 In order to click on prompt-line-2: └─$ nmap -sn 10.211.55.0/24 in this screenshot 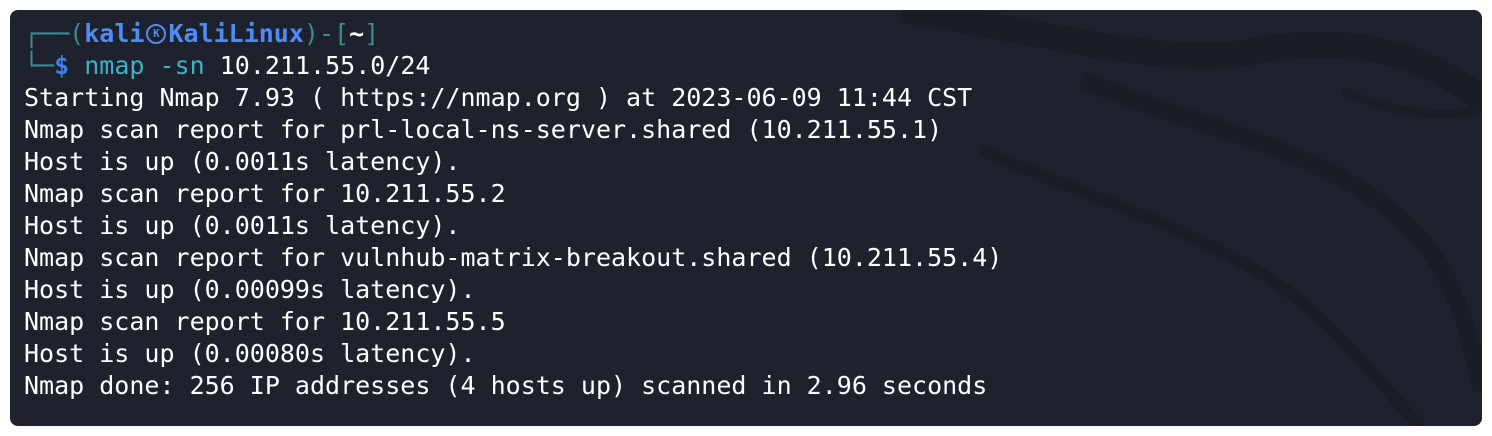, I will do `click(746, 66)`.